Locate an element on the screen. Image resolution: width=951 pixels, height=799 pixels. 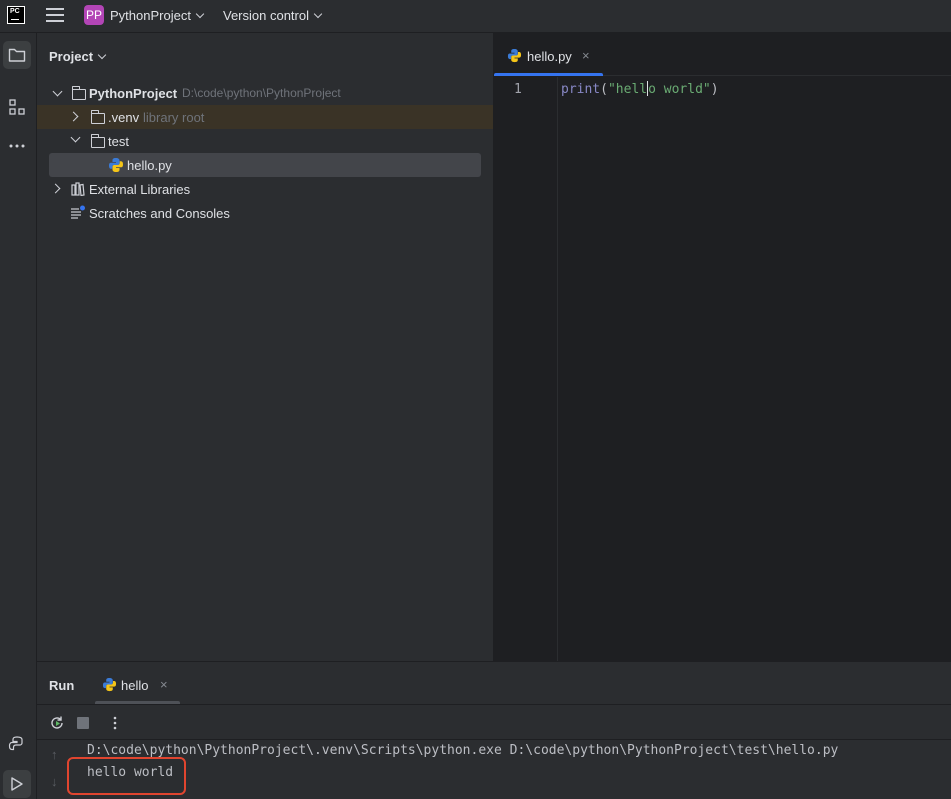
stop-icon is located at coordinates (83, 723).